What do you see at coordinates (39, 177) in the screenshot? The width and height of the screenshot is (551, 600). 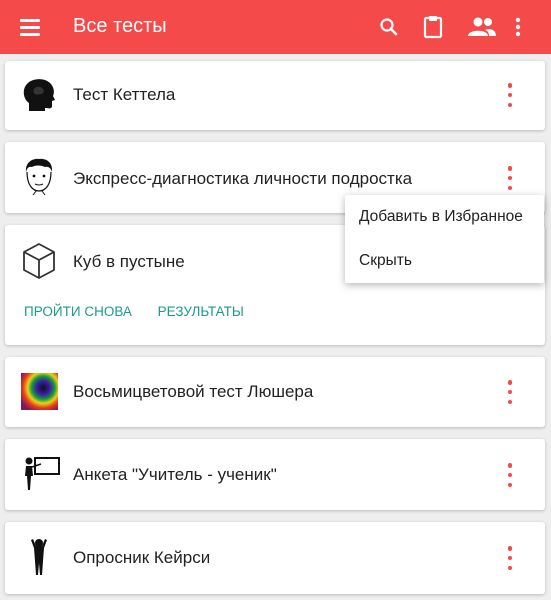 I see `boy-face-icon` at bounding box center [39, 177].